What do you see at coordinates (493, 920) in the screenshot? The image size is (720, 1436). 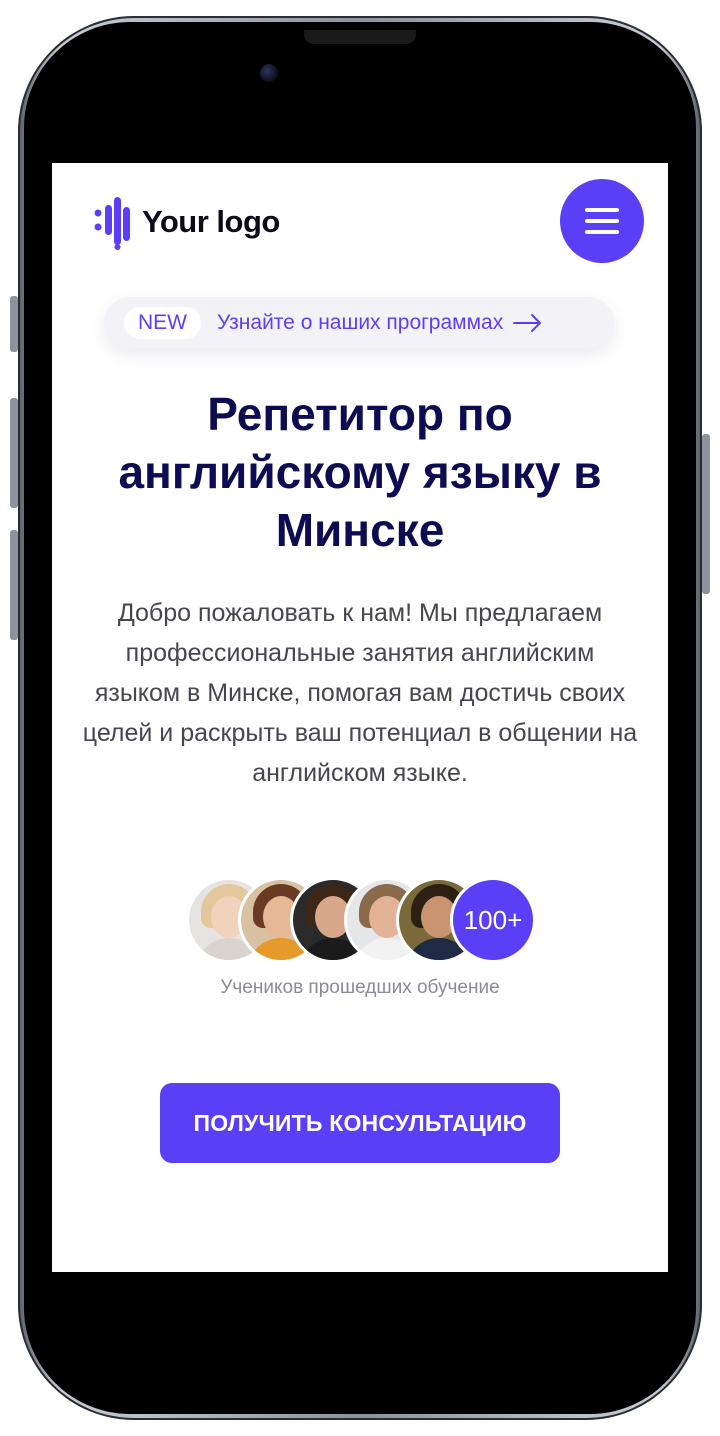 I see `students-count-badge: 100+` at bounding box center [493, 920].